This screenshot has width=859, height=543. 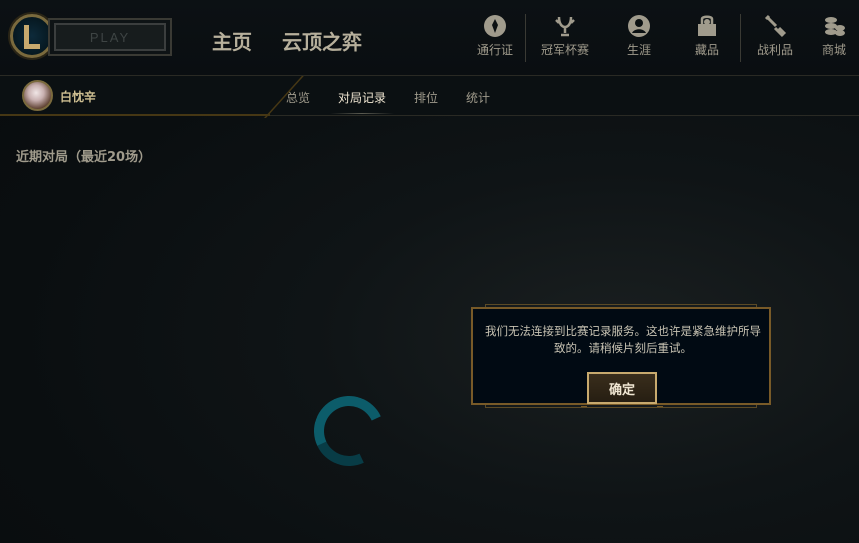 I want to click on nav-store-label: 商城, so click(x=833, y=50).